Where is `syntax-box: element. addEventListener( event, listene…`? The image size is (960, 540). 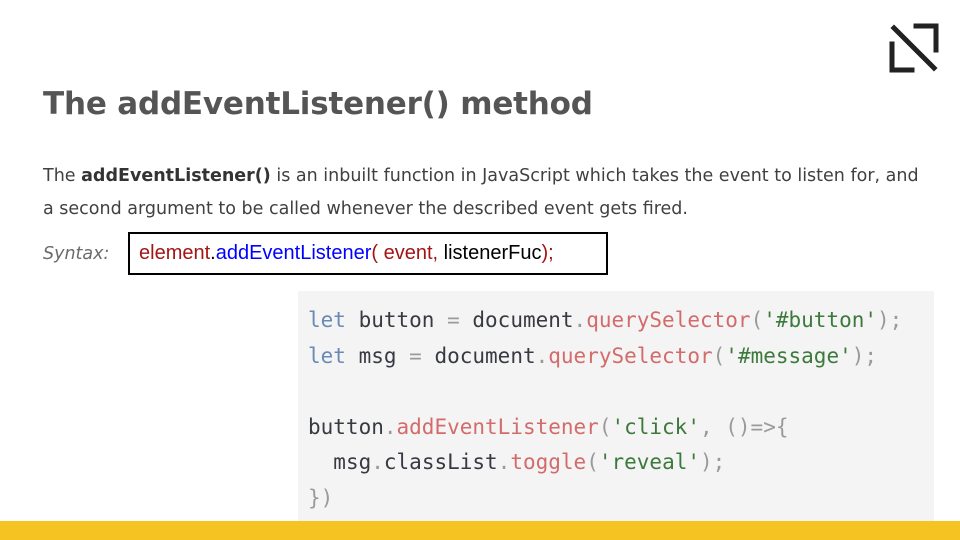
syntax-box: element. addEventListener( event, listene… is located at coordinates (368, 253).